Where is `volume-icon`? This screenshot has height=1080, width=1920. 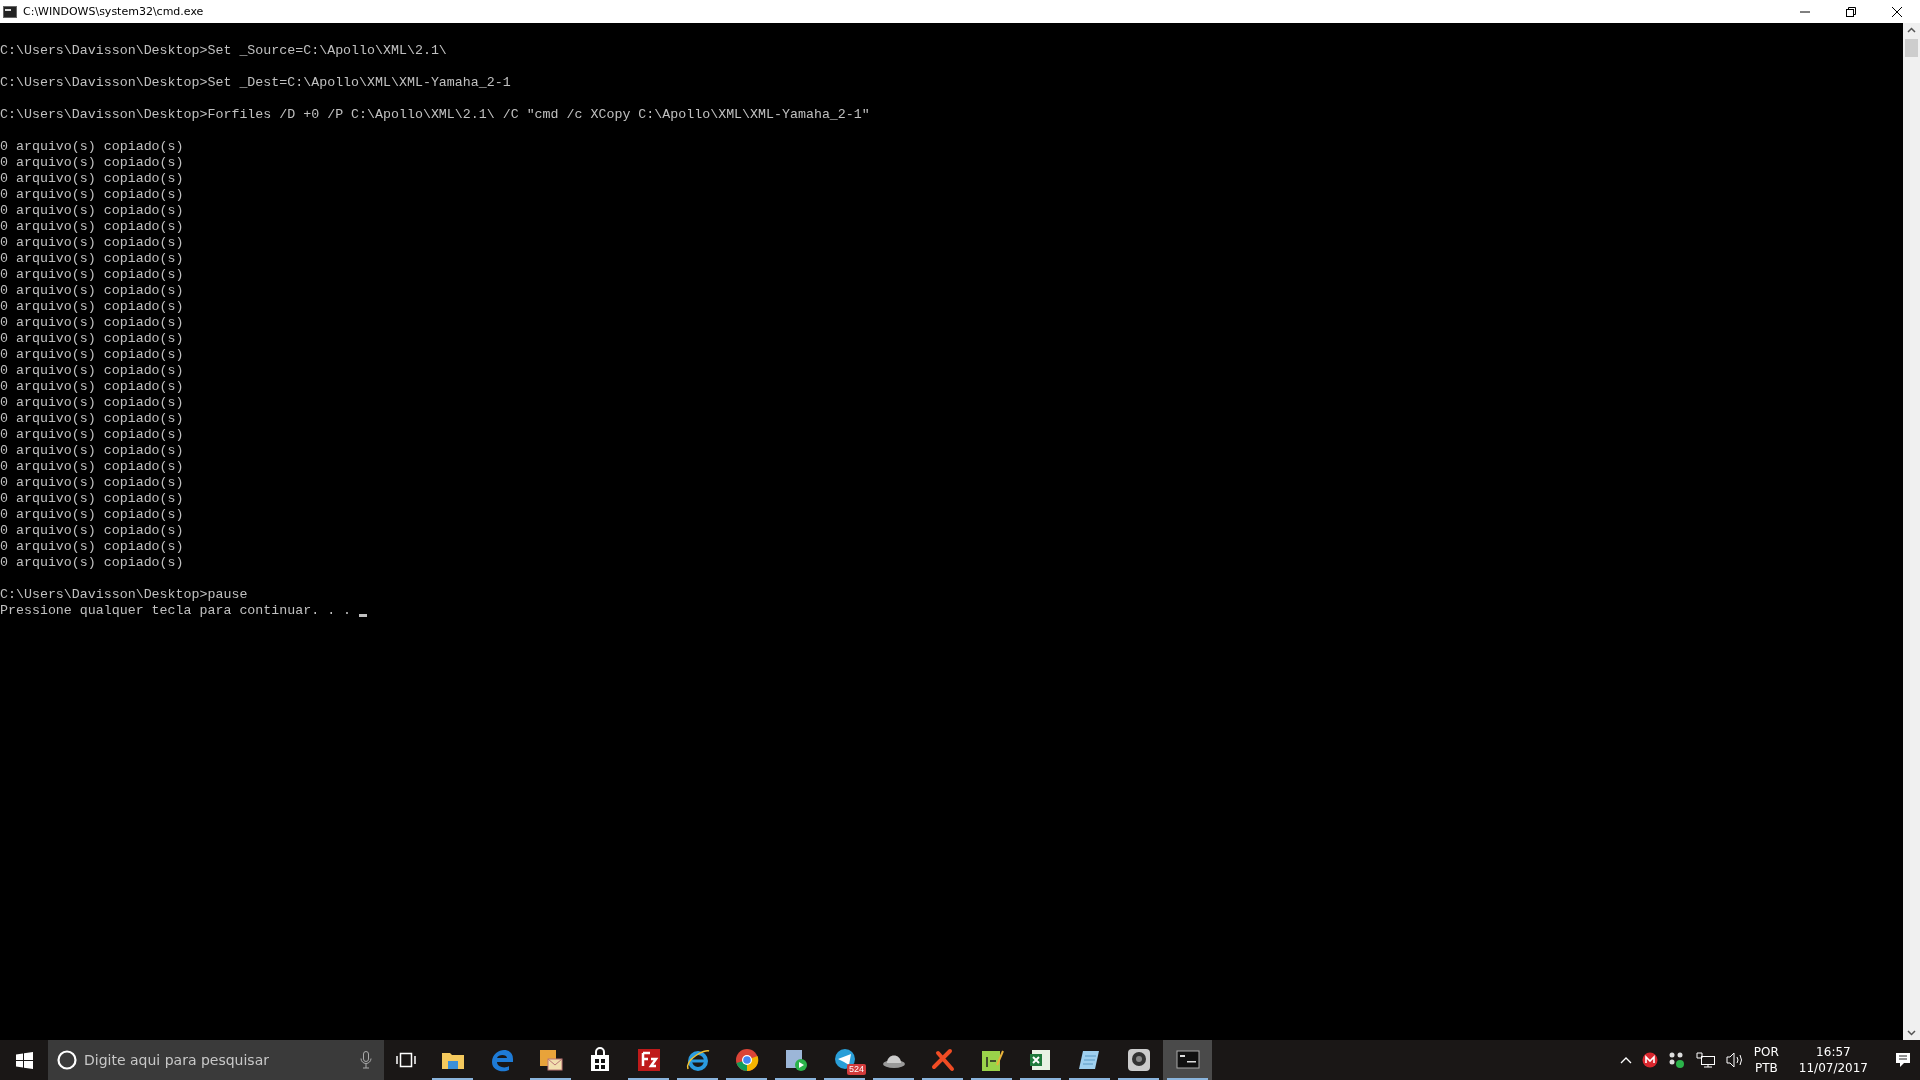
volume-icon is located at coordinates (1734, 1060).